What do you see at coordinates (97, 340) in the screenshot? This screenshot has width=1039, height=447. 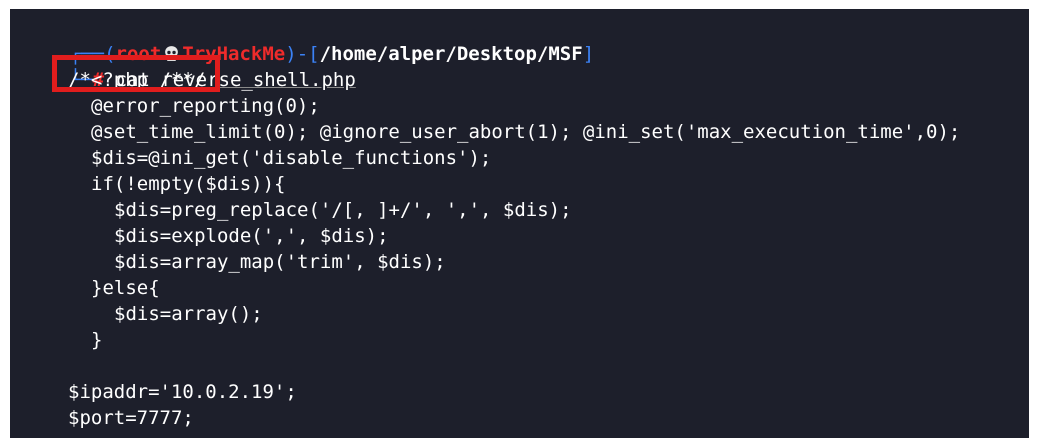 I see `code-line: }` at bounding box center [97, 340].